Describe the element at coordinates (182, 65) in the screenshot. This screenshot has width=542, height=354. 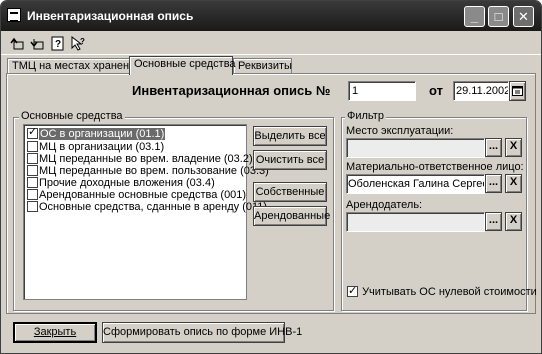
I see `tab-fixed-assets: Основные средства` at that location.